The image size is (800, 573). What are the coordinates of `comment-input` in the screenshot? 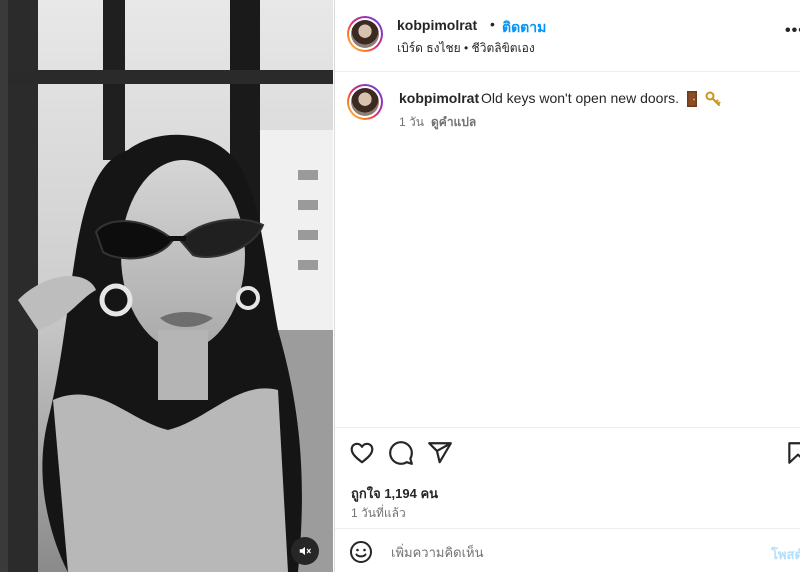 It's located at (571, 552).